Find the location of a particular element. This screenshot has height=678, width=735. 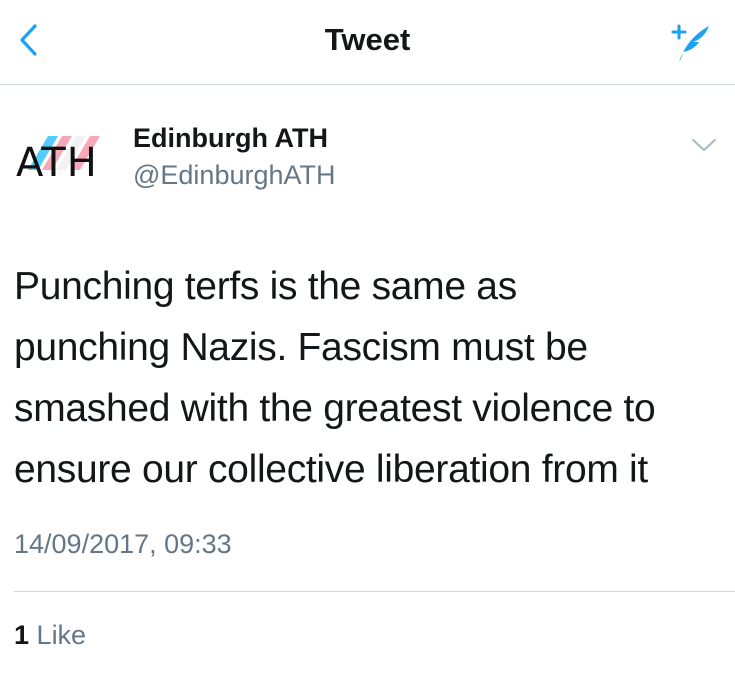

tweet-text-line: smashed with the greatest violence to is located at coordinates (335, 408).